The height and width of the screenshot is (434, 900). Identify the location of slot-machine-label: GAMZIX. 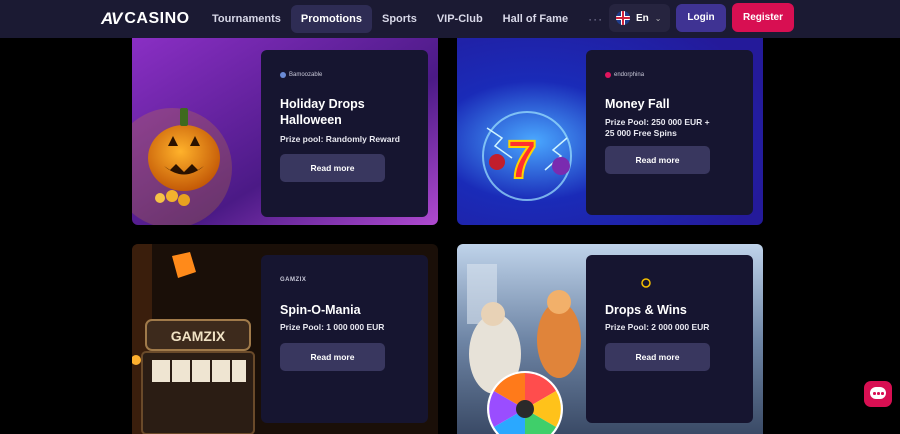
(198, 336).